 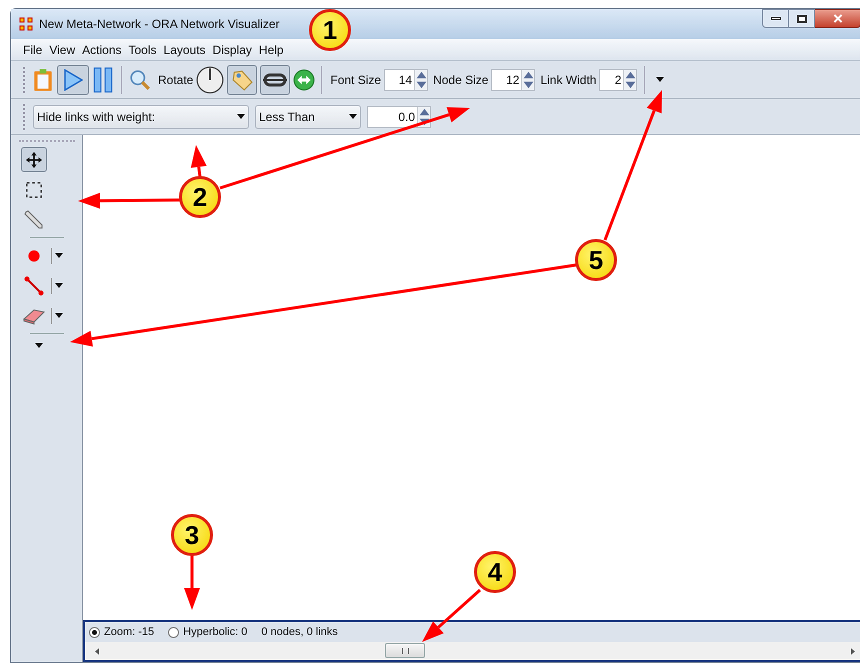 What do you see at coordinates (32, 49) in the screenshot?
I see `menu-item: File` at bounding box center [32, 49].